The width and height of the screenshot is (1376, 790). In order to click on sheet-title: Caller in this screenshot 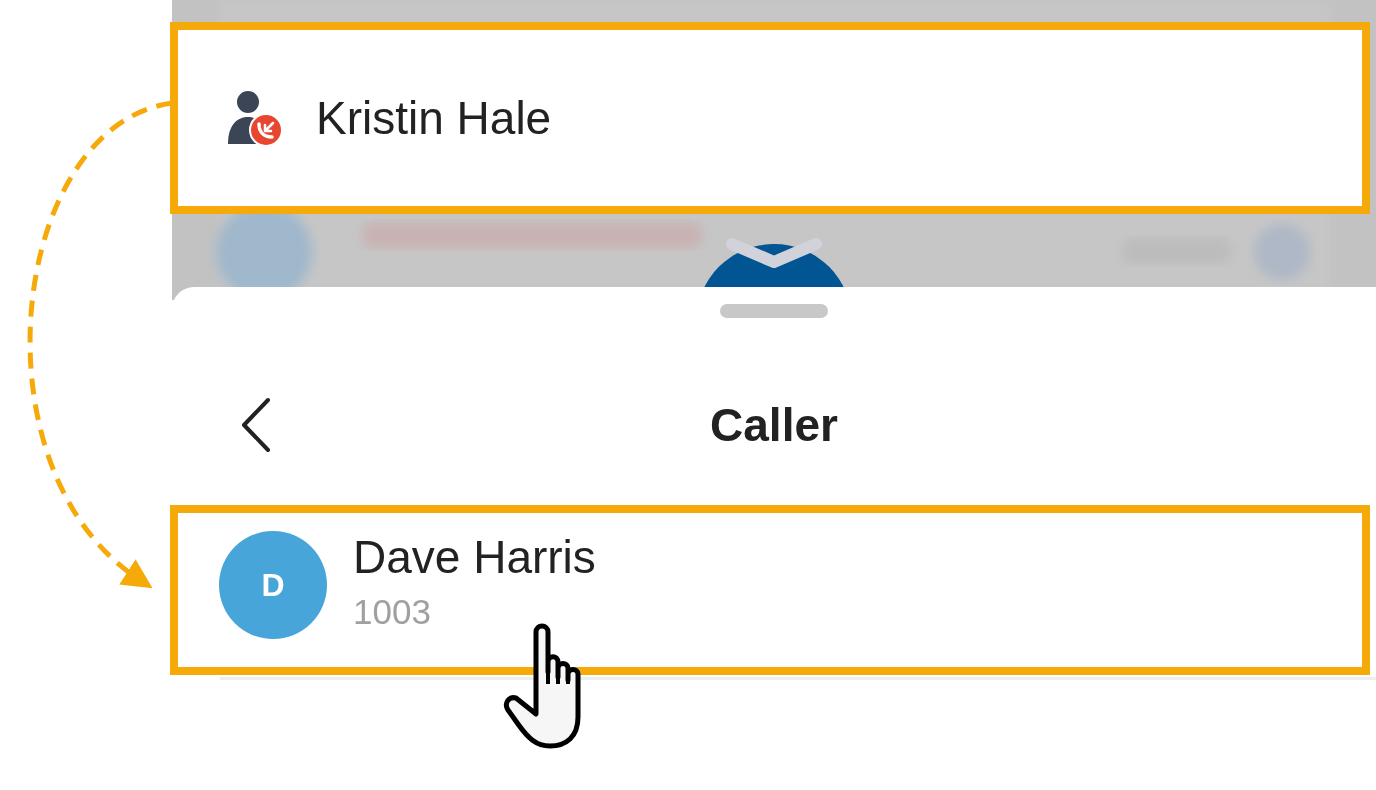, I will do `click(774, 425)`.